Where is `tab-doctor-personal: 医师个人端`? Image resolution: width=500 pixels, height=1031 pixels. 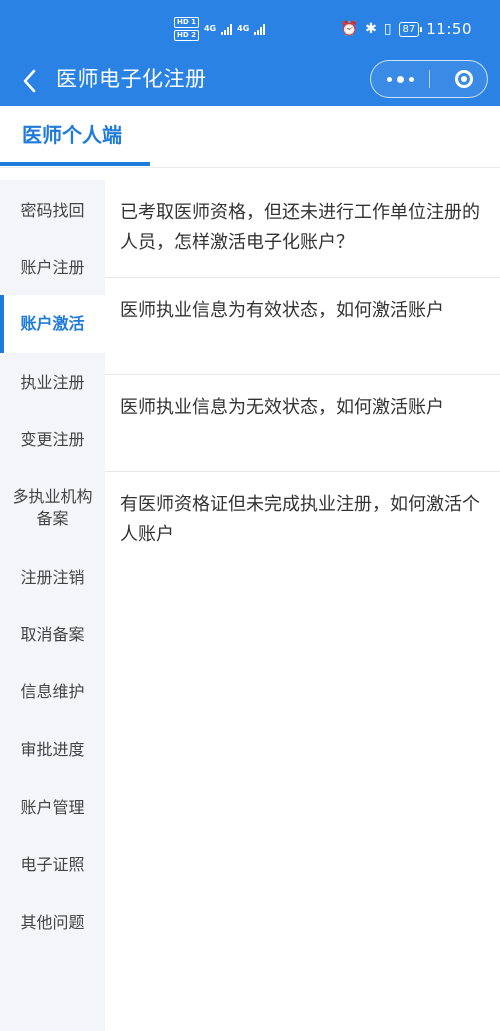 tab-doctor-personal: 医师个人端 is located at coordinates (75, 137).